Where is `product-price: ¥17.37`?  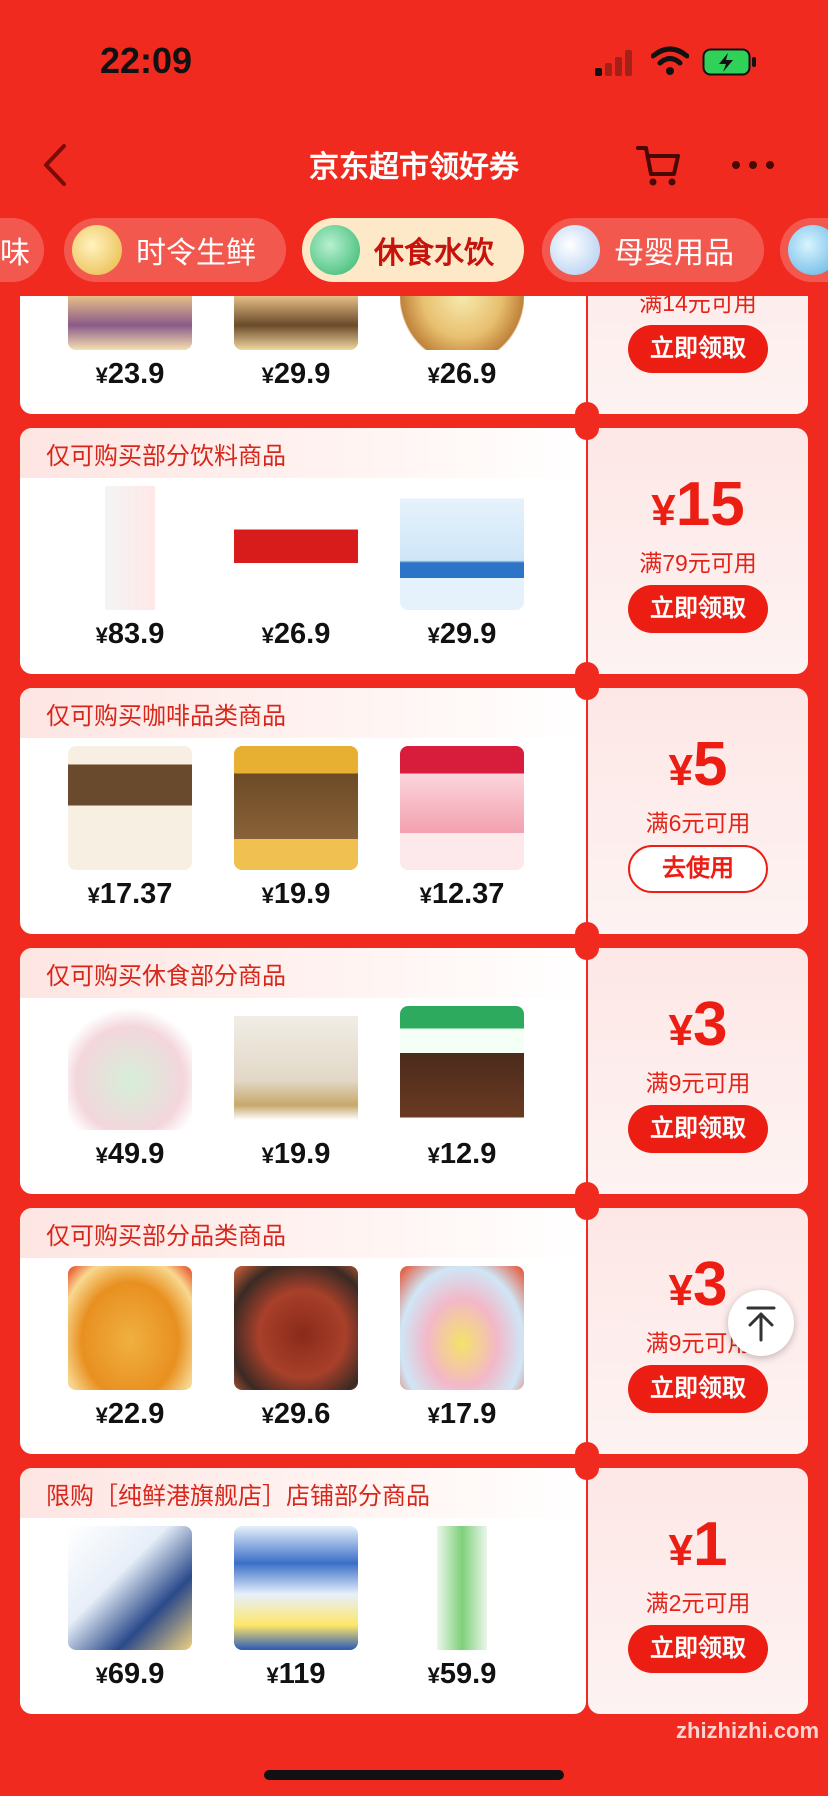 product-price: ¥17.37 is located at coordinates (130, 894).